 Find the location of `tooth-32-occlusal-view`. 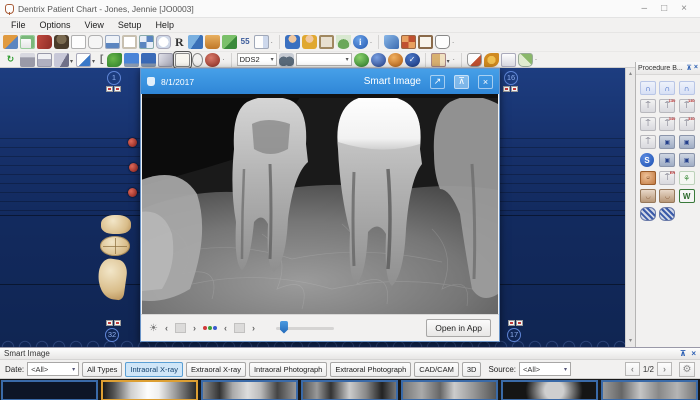

tooth-32-occlusal-view is located at coordinates (115, 246).